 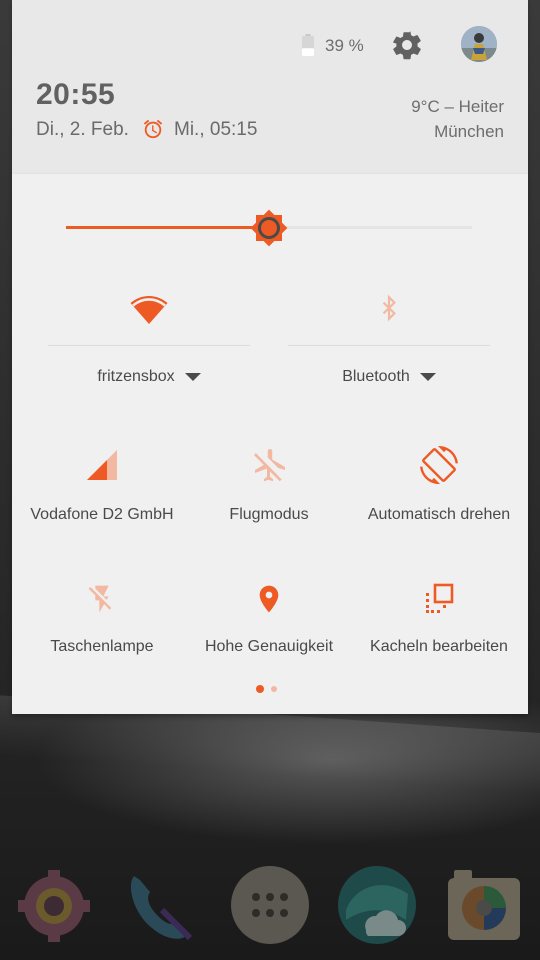 I want to click on bluetooth-tile-label: Bluetooth, so click(x=389, y=377).